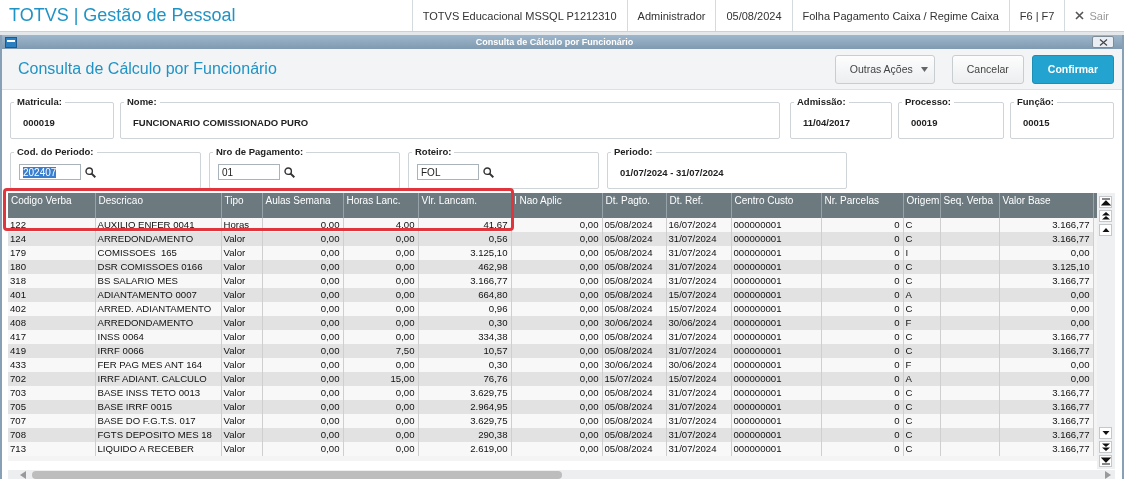 This screenshot has width=1124, height=479. Describe the element at coordinates (634, 205) in the screenshot. I see `column-header: Dt. Pagto.` at that location.